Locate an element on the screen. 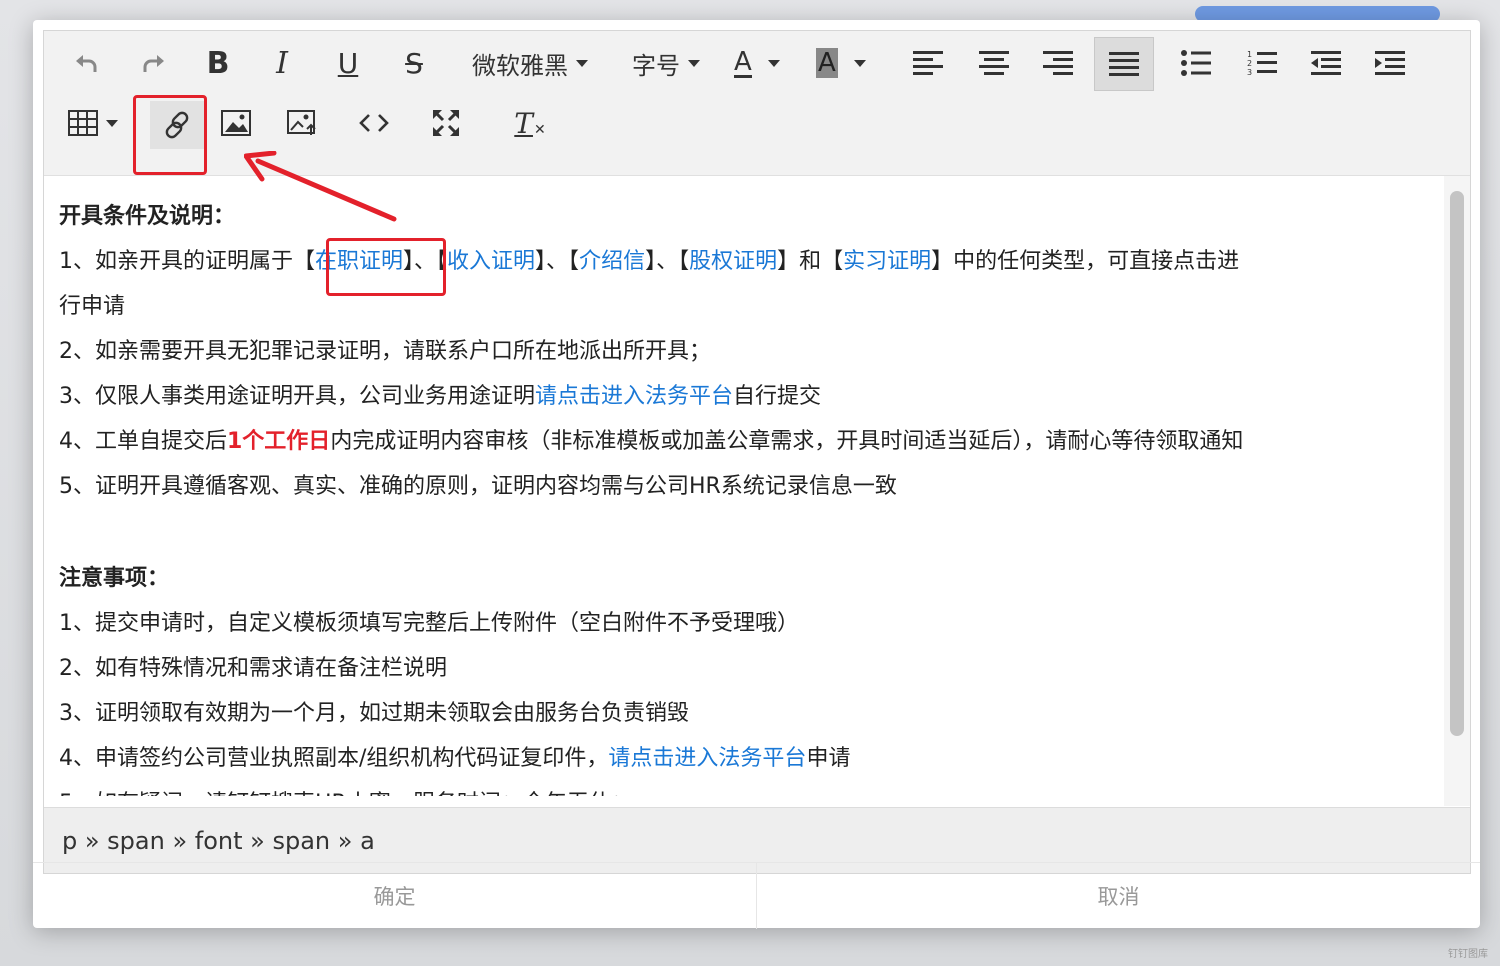  align-justify-icon is located at coordinates (1124, 64).